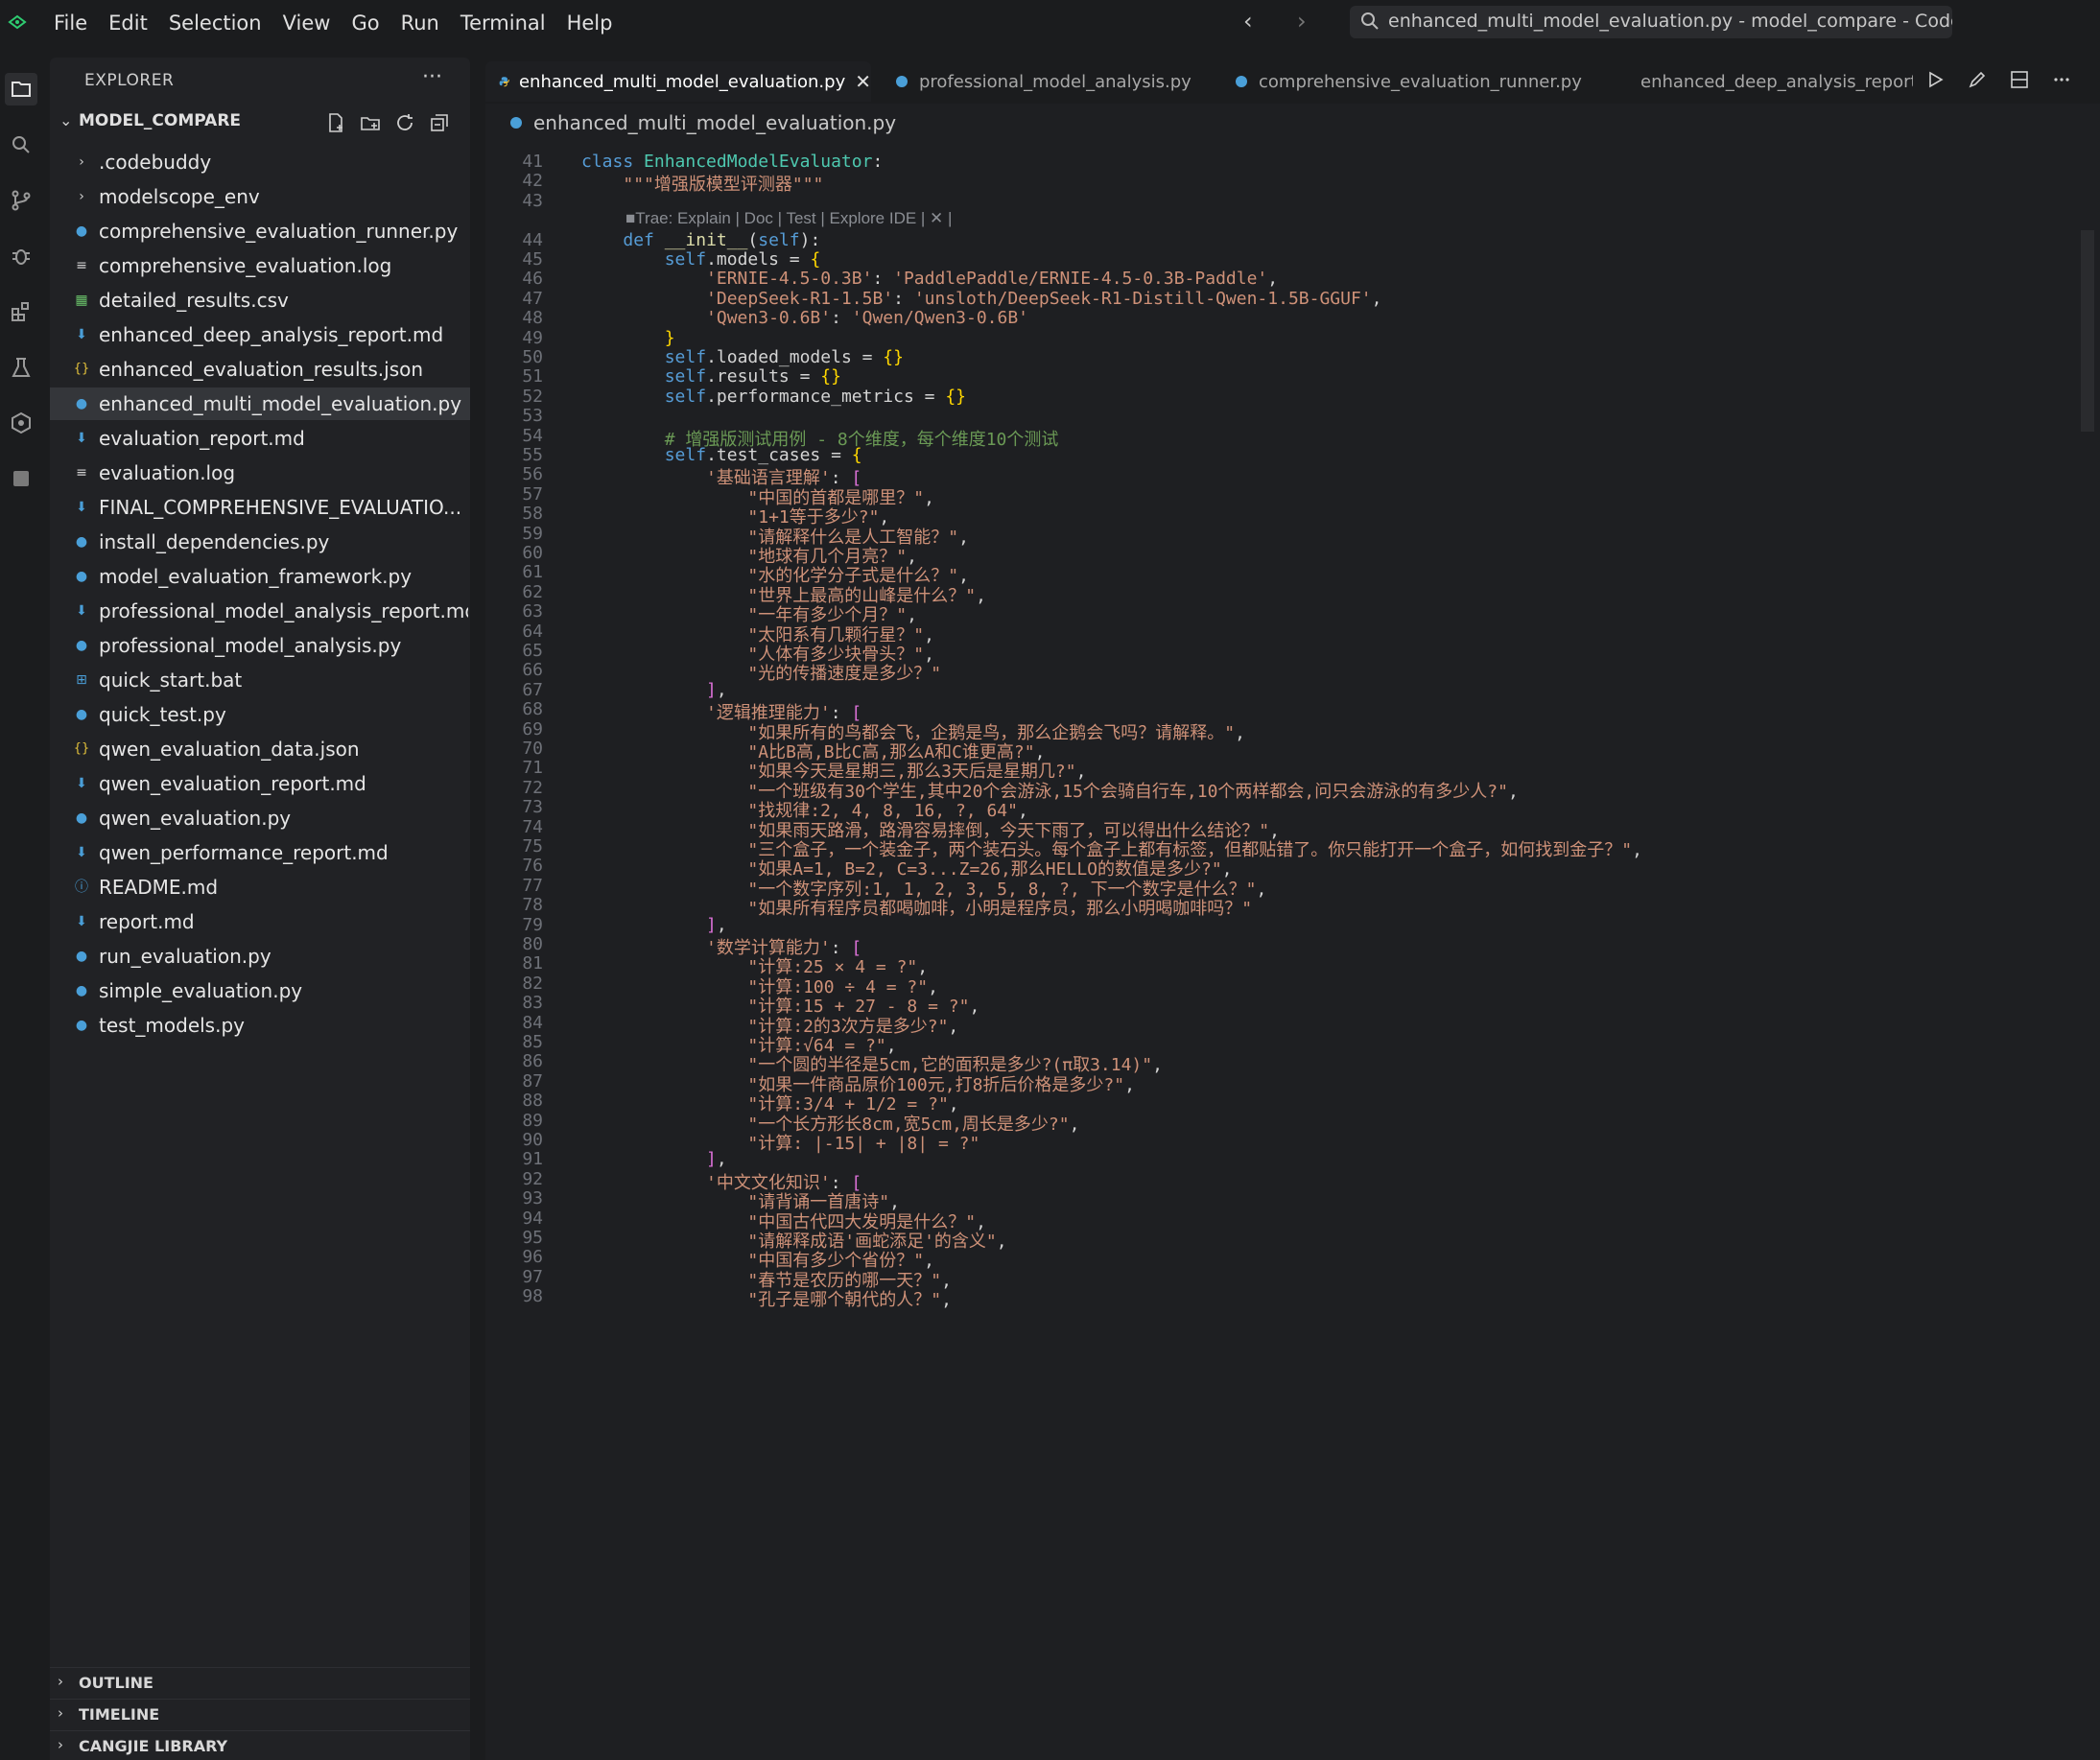 The image size is (2100, 1760). Describe the element at coordinates (260, 473) in the screenshot. I see `file-item: ≡ evaluation.log` at that location.